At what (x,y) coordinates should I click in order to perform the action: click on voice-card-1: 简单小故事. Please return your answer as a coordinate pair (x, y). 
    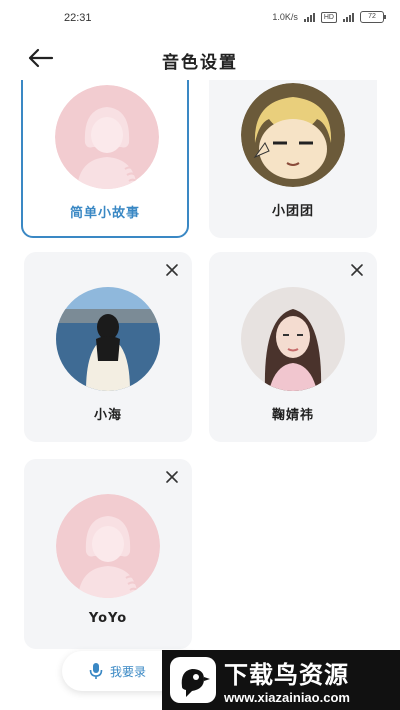
    Looking at the image, I should click on (105, 159).